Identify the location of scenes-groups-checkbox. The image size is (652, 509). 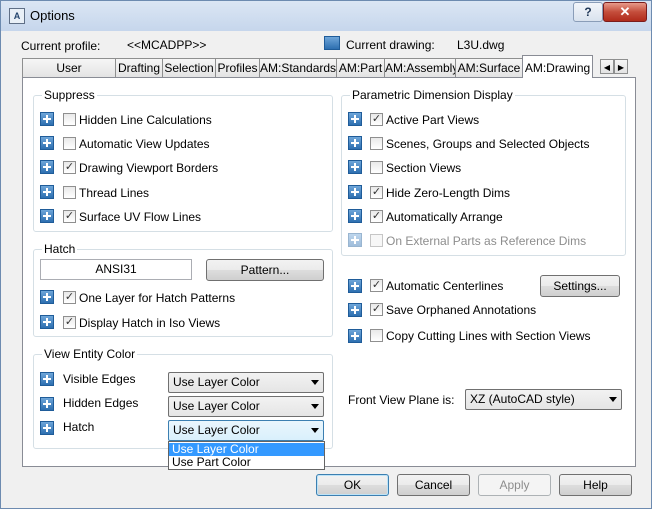
(376, 143).